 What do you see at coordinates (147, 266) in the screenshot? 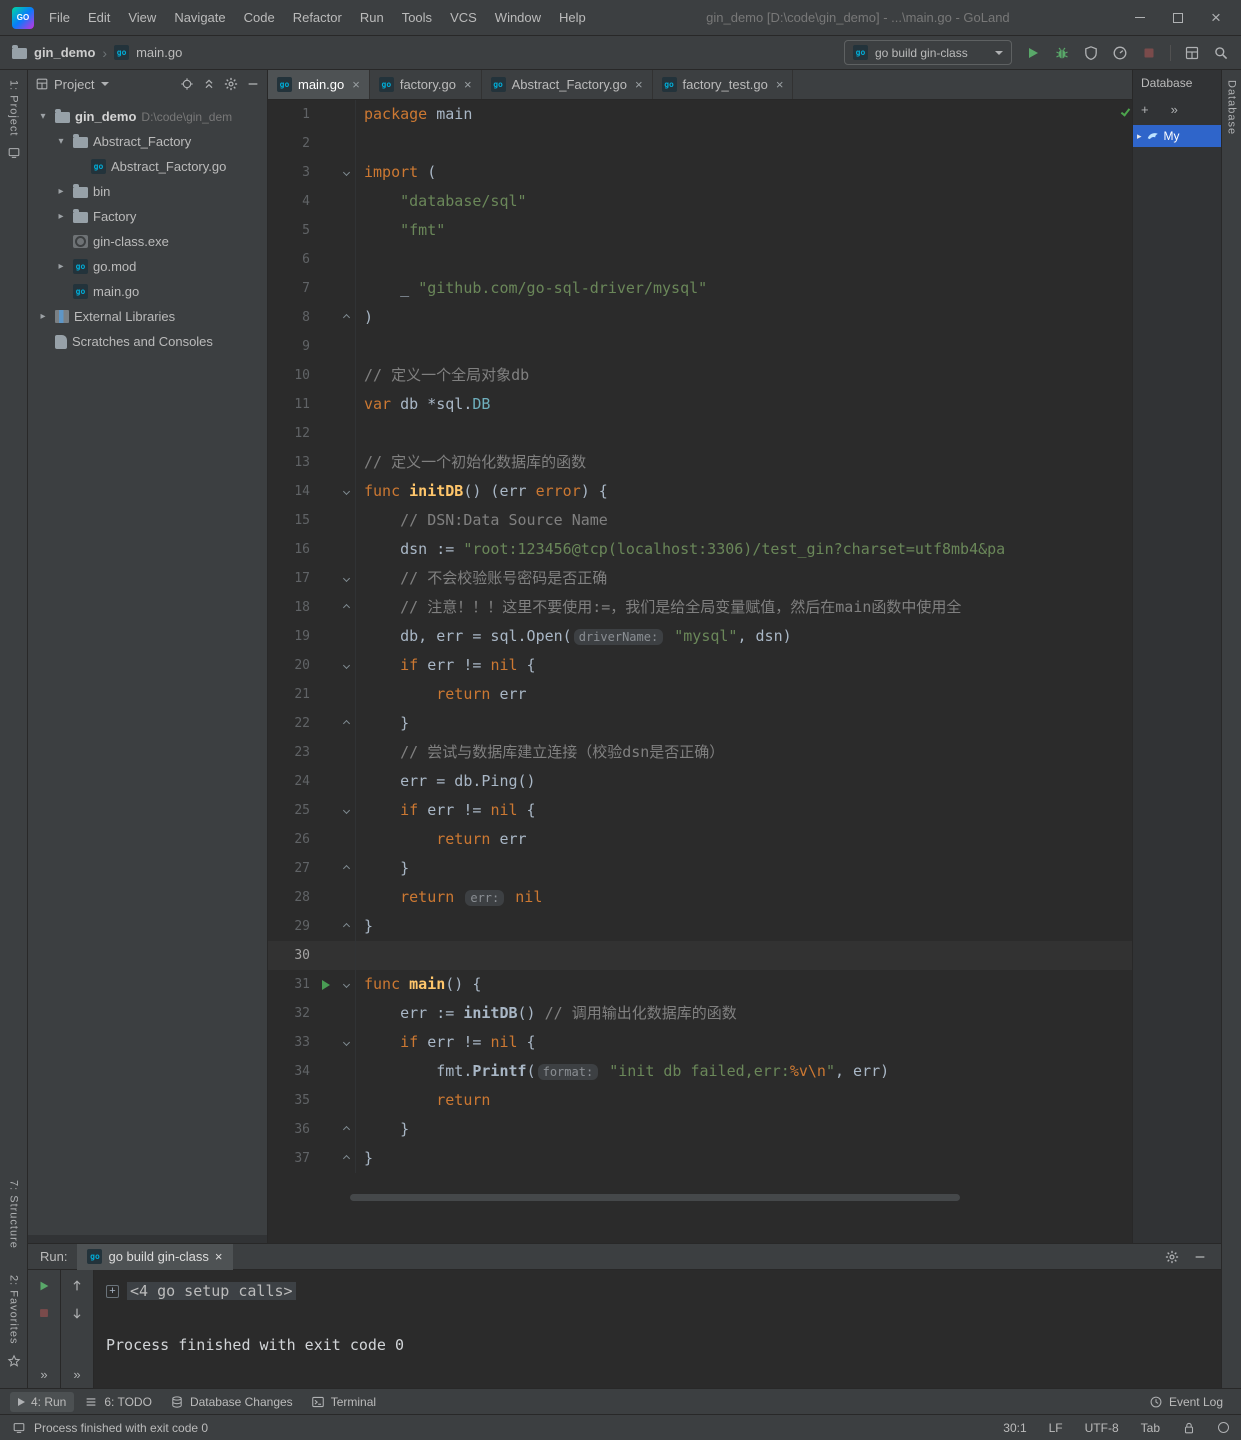
I see `project-item-go-mod: ▸ go.mod` at bounding box center [147, 266].